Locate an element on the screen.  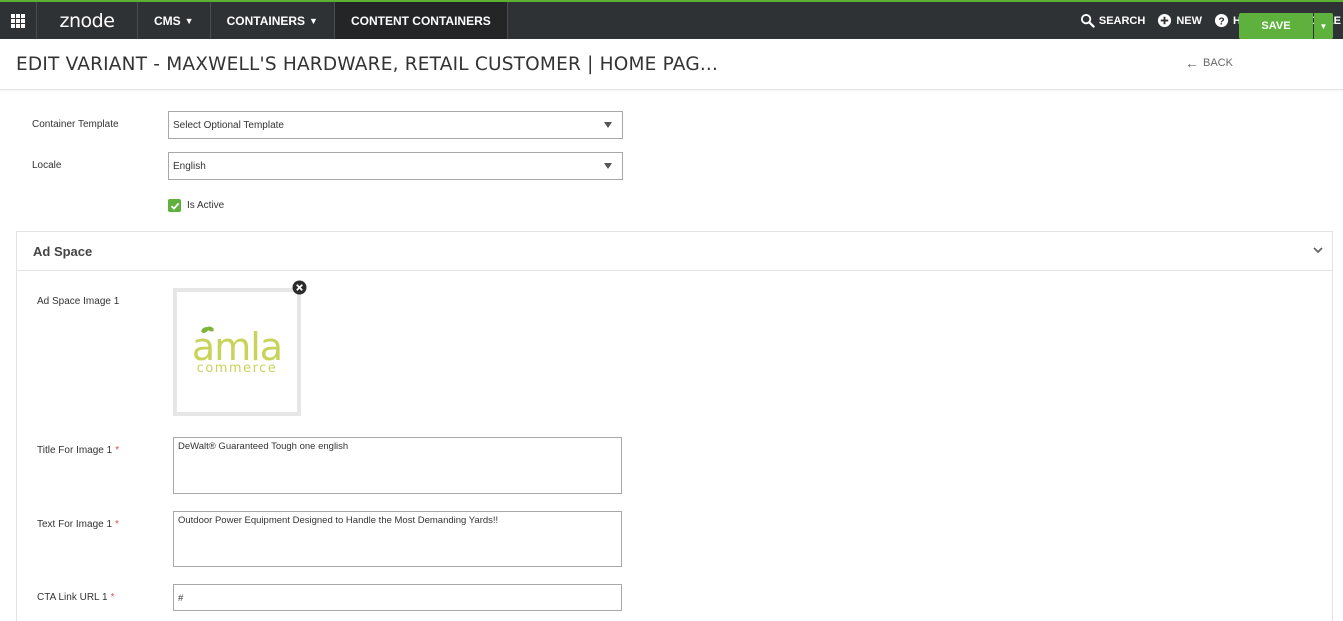
is-active-checkbox is located at coordinates (174, 205).